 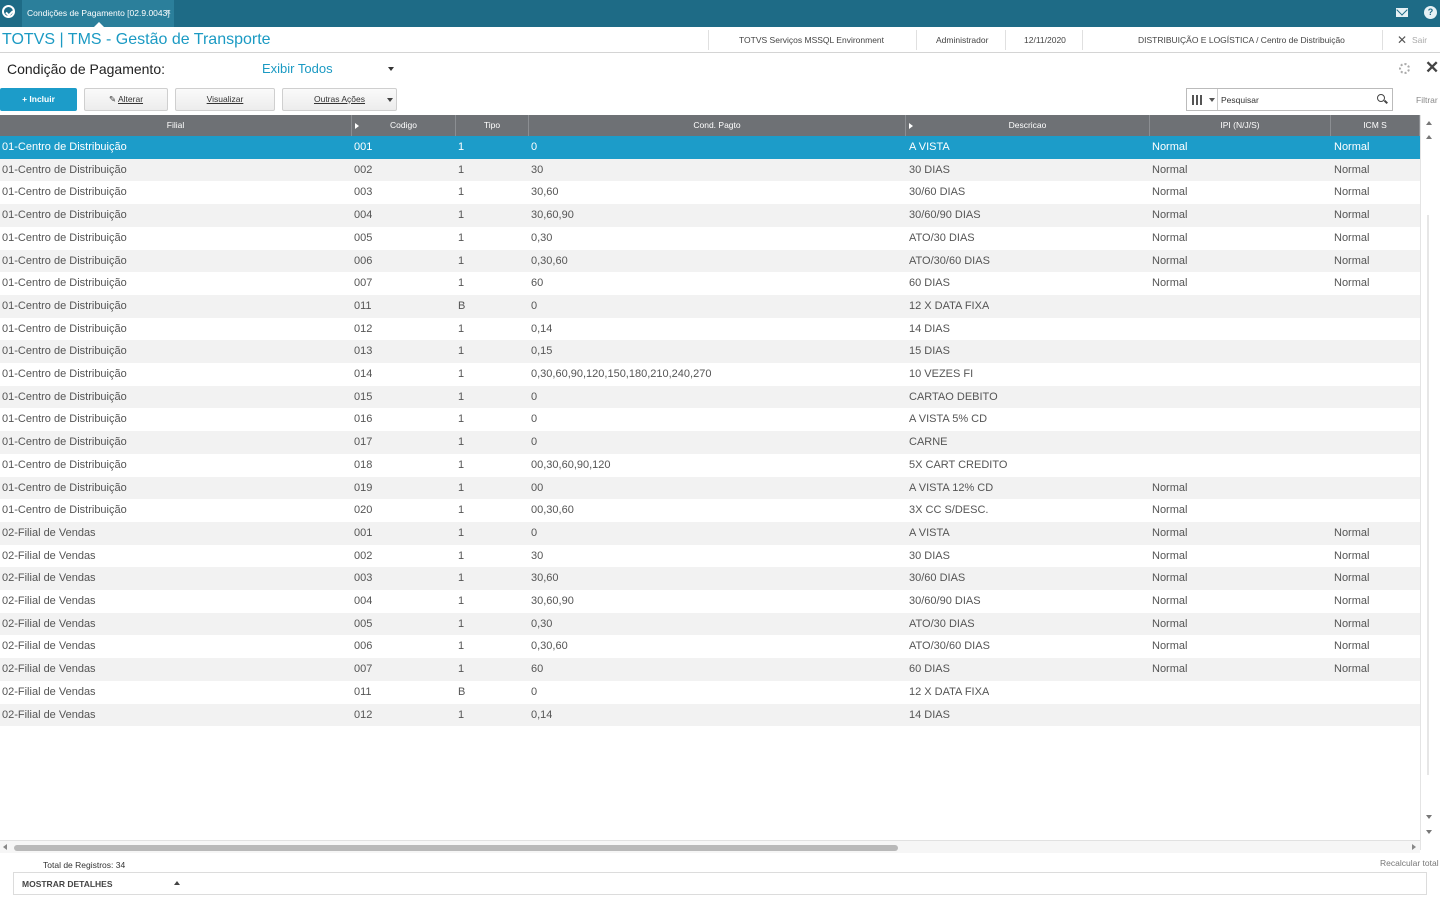 I want to click on other-actions-button: Outras Ações, so click(x=339, y=99).